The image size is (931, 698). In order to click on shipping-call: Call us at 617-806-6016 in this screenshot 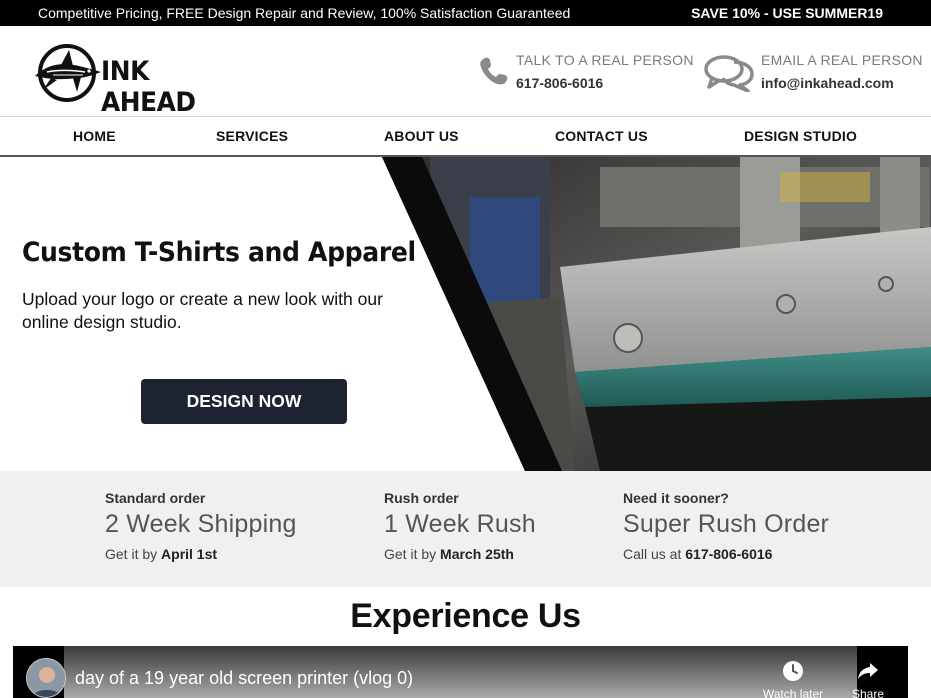, I will do `click(698, 554)`.